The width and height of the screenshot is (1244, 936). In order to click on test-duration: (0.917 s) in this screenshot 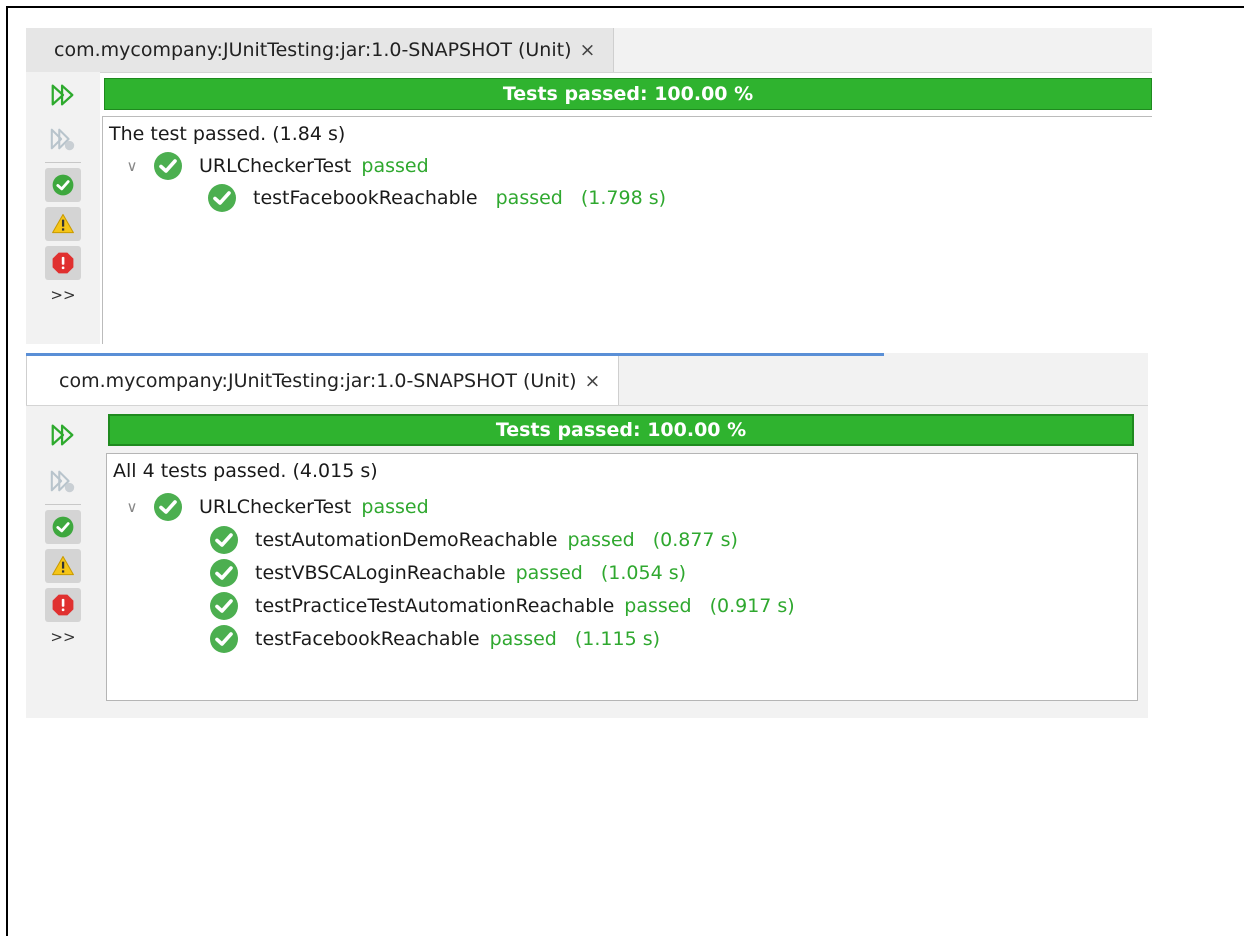, I will do `click(752, 606)`.